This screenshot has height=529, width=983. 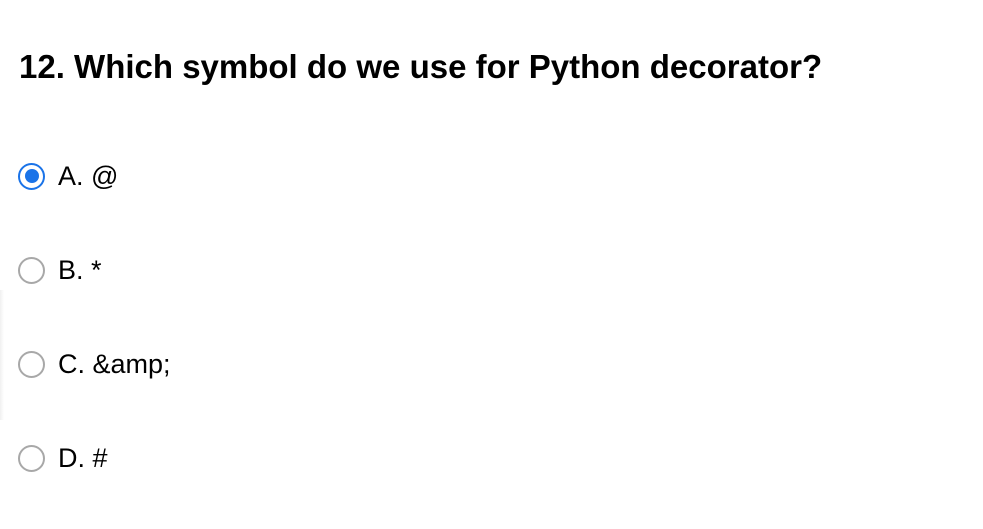 I want to click on option-b: B. *, so click(x=318, y=270).